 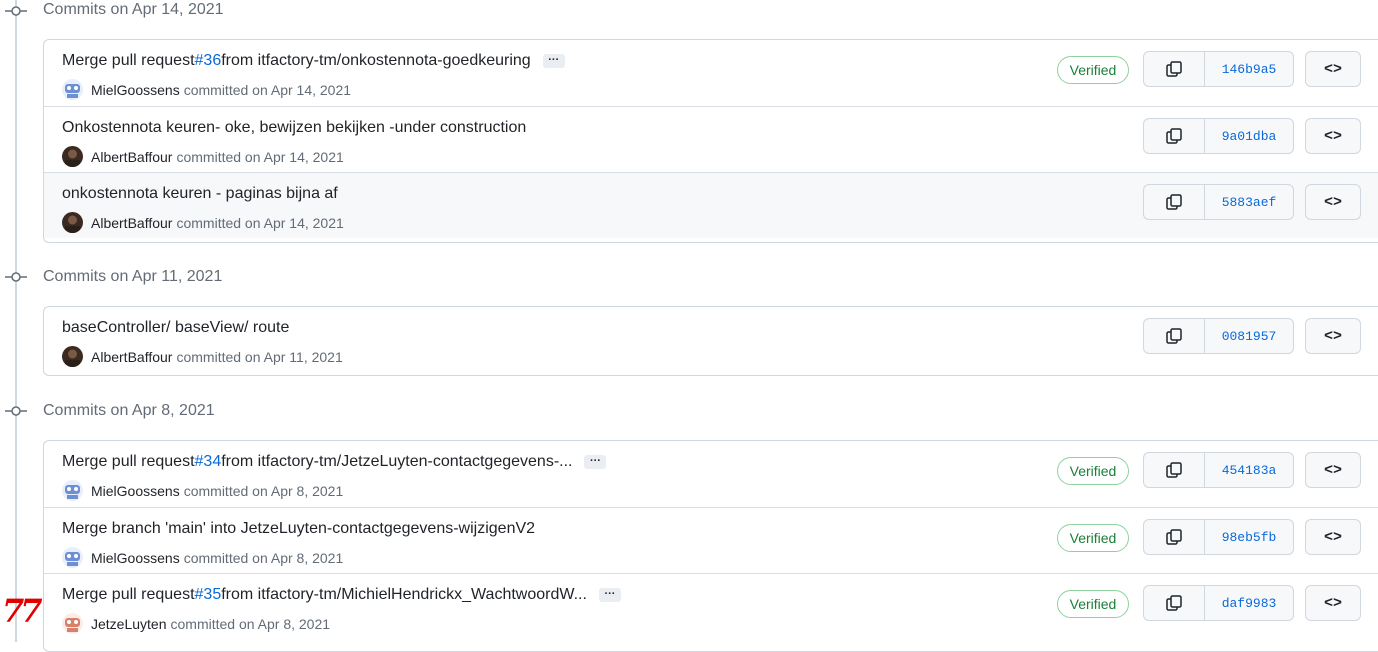 What do you see at coordinates (259, 356) in the screenshot?
I see `commit-date: committed on Apr 11, 2021` at bounding box center [259, 356].